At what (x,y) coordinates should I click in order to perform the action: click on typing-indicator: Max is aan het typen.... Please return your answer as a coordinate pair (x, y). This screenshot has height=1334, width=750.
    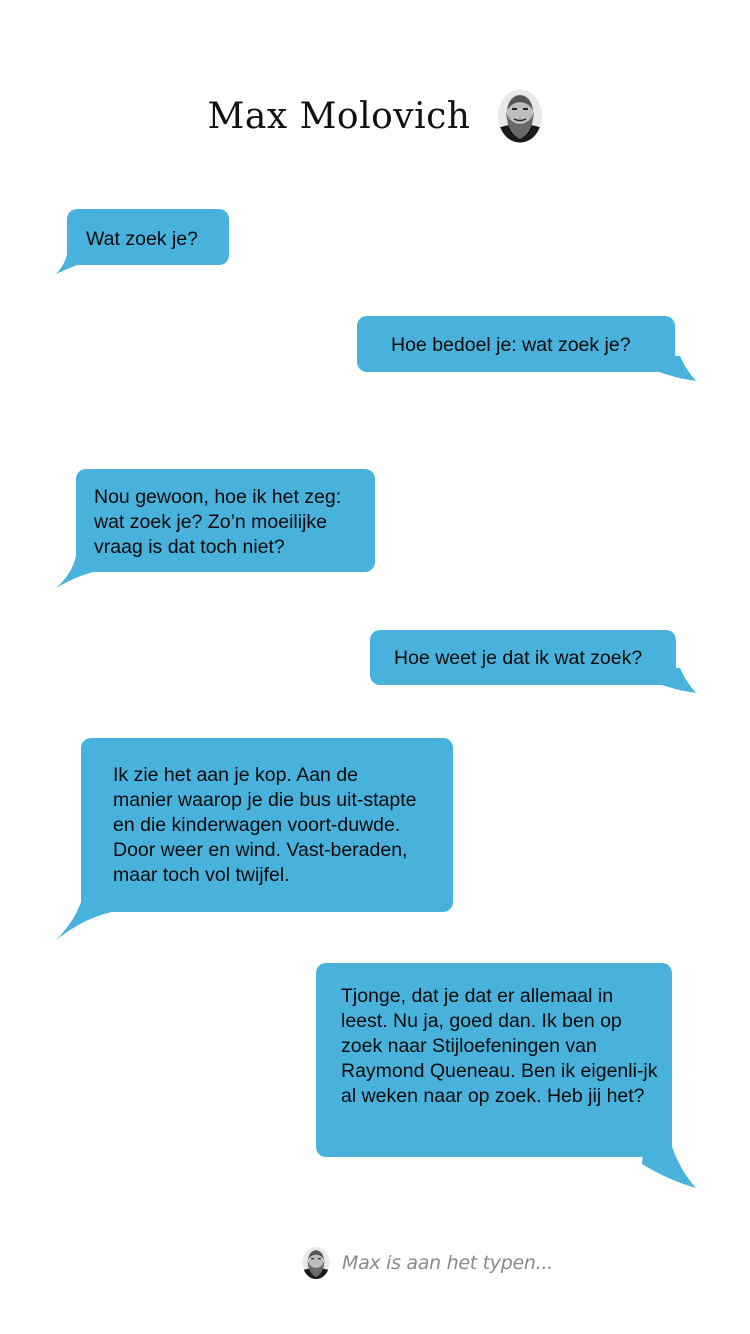
    Looking at the image, I should click on (427, 1263).